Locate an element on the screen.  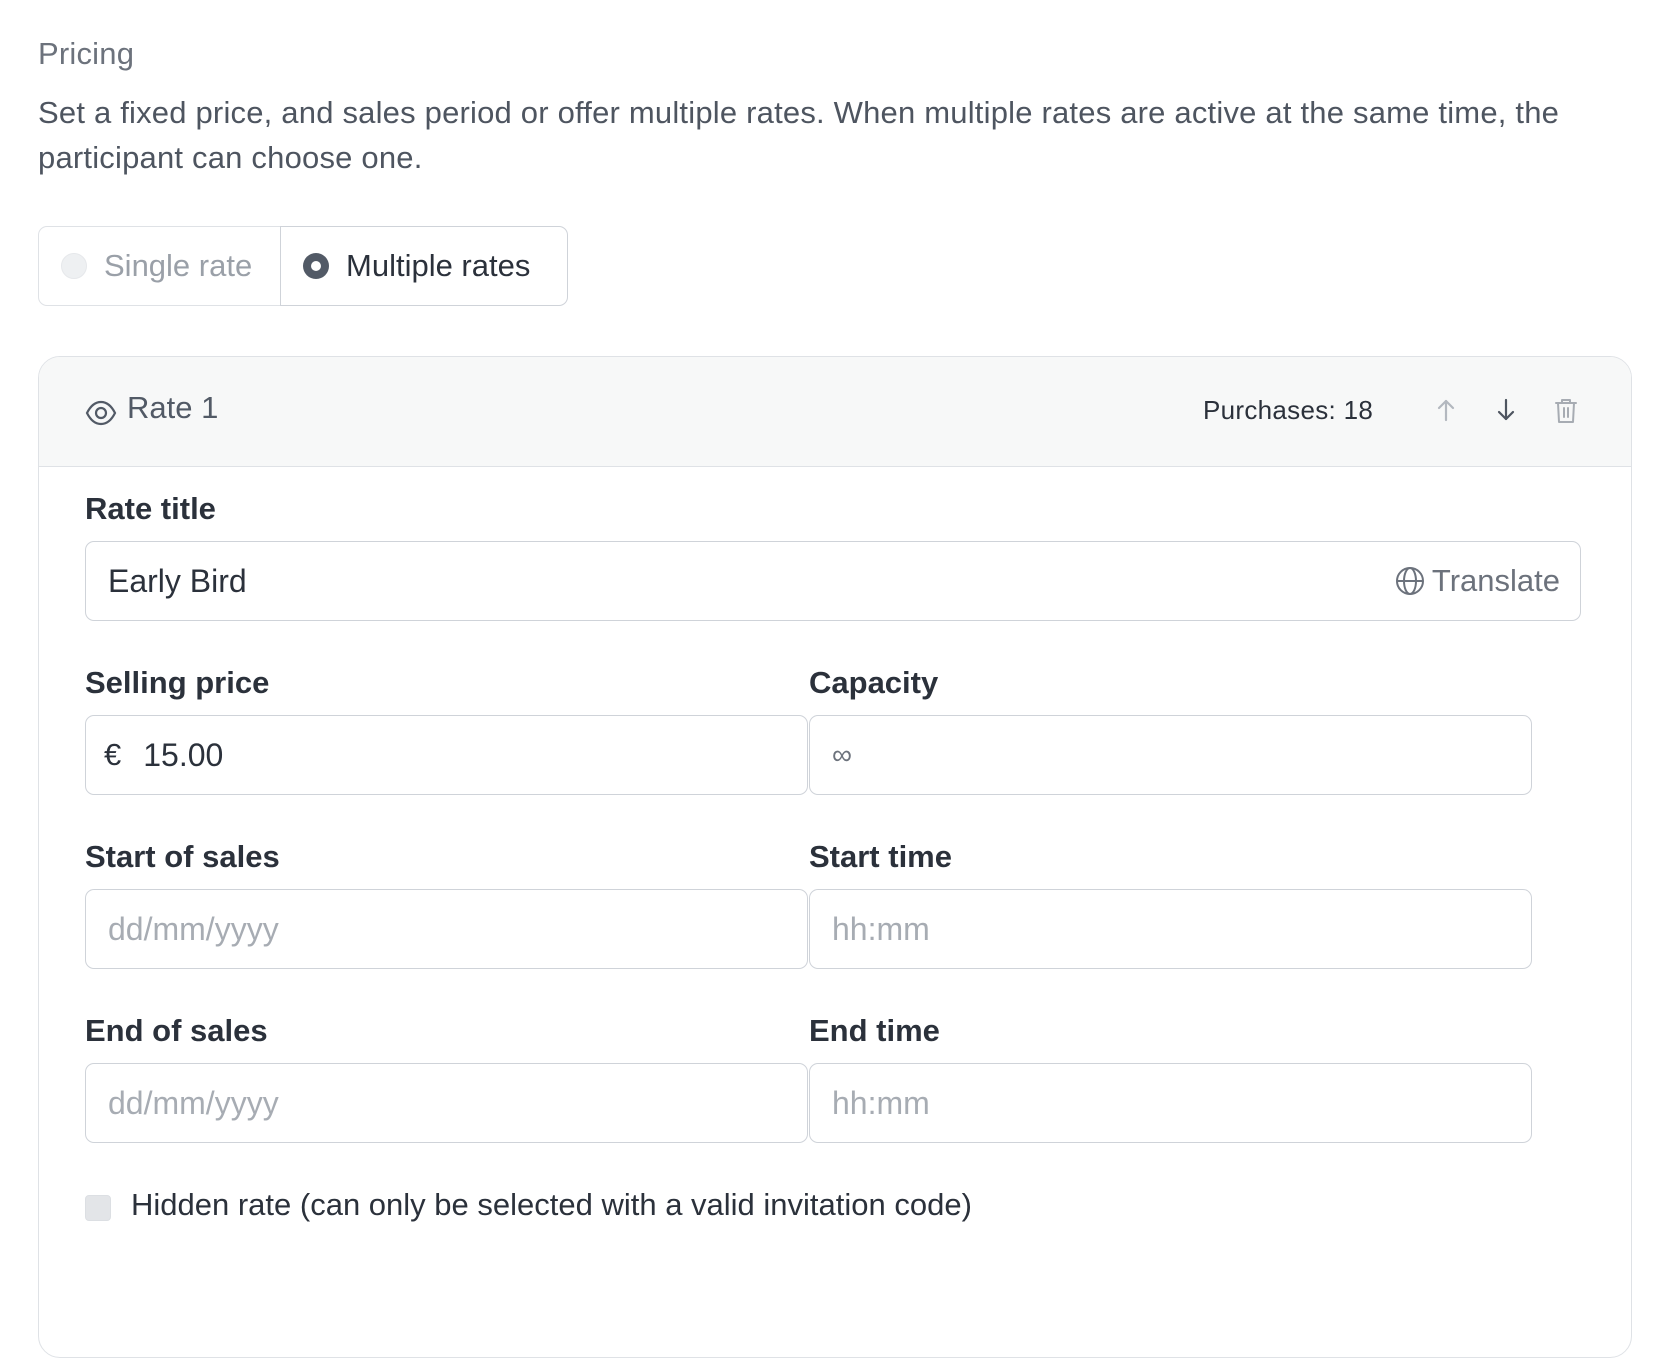
arrow-up-icon is located at coordinates (1446, 410).